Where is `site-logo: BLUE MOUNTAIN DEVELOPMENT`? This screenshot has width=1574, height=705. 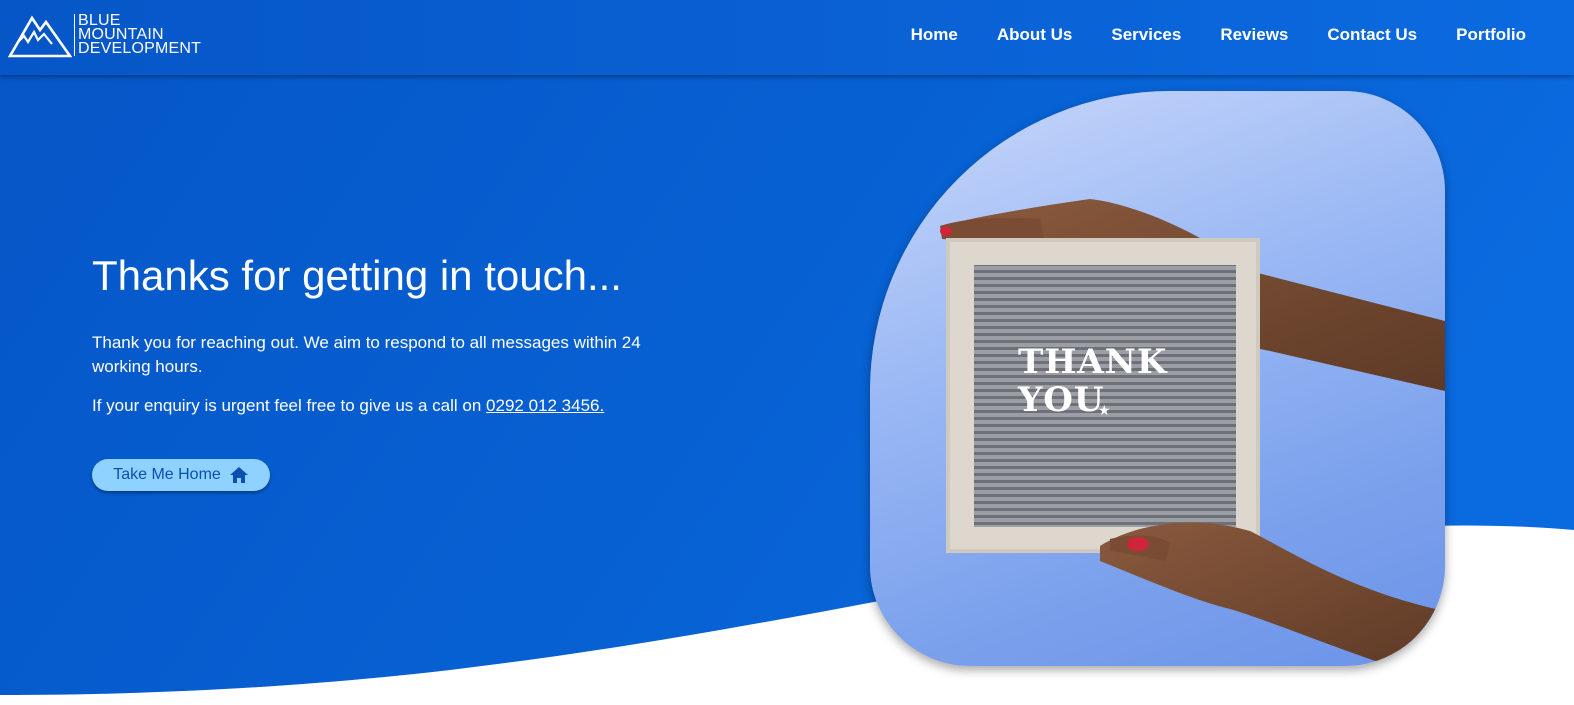 site-logo: BLUE MOUNTAIN DEVELOPMENT is located at coordinates (104, 35).